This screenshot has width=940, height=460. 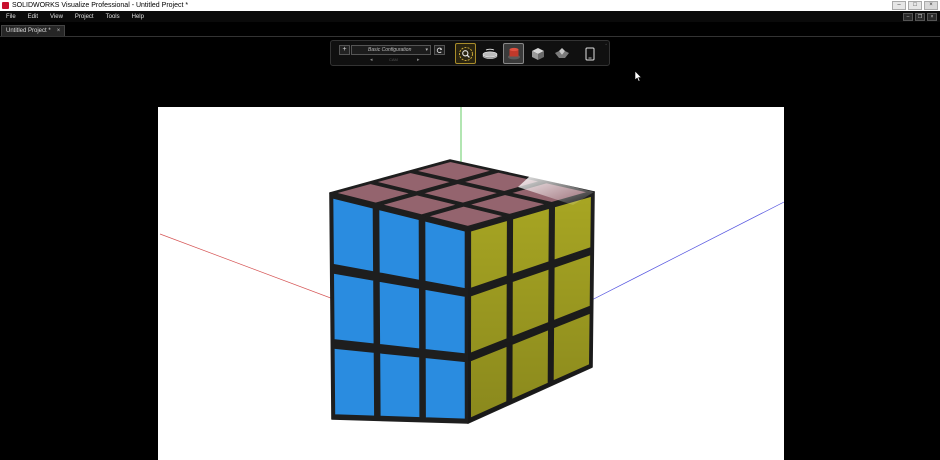 I want to click on menu-bar: File Edit View Project Tools Help – ❐ ×, so click(x=470, y=16).